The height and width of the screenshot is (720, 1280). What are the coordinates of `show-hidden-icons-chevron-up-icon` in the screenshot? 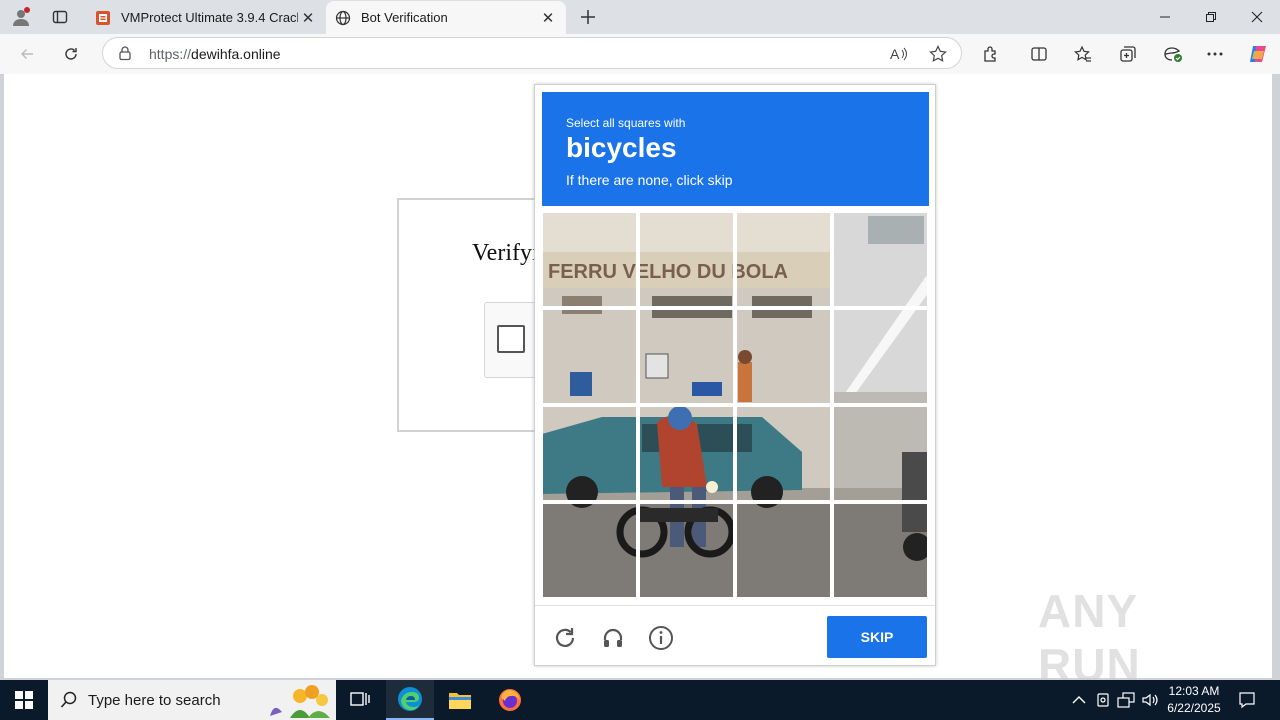 It's located at (1079, 700).